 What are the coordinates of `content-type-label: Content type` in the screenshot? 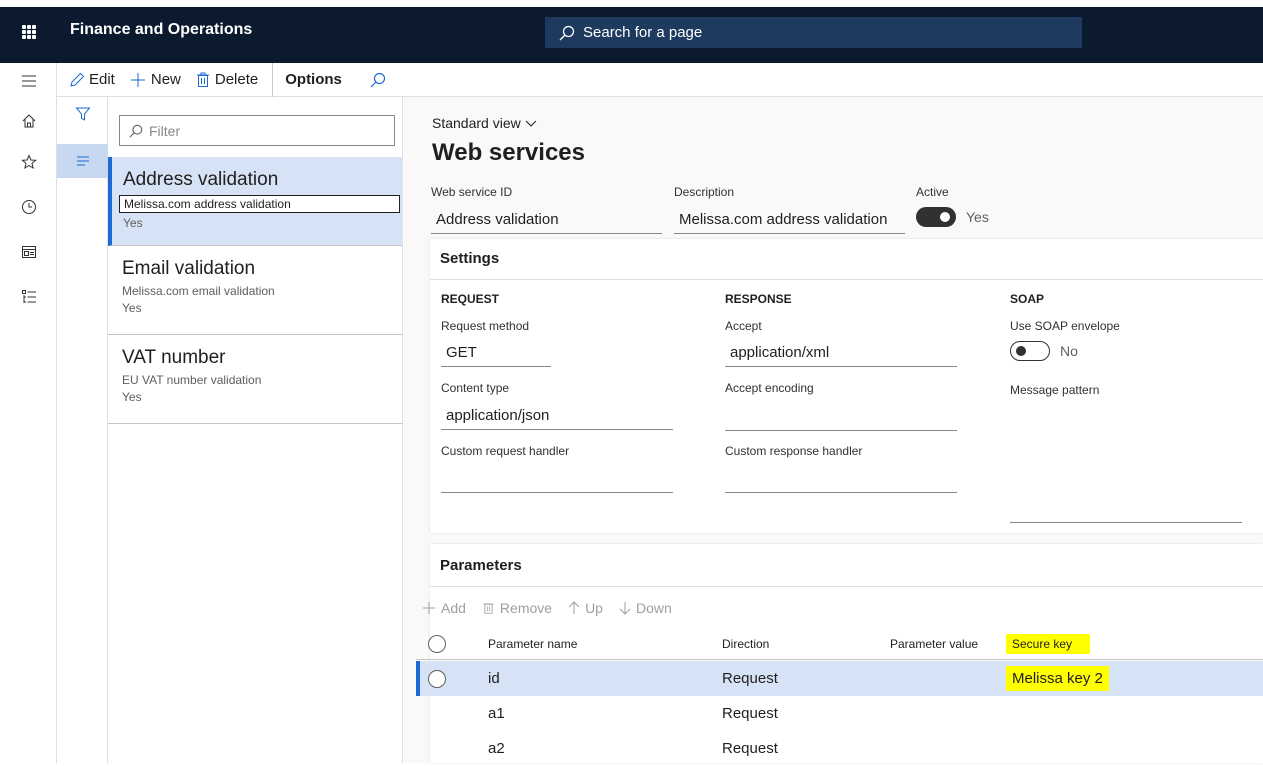 It's located at (475, 388).